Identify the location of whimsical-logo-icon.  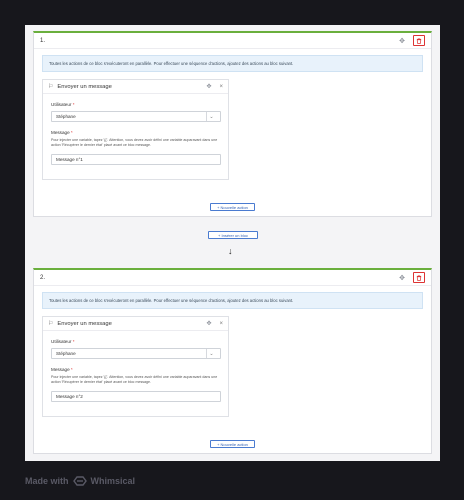
(79, 481).